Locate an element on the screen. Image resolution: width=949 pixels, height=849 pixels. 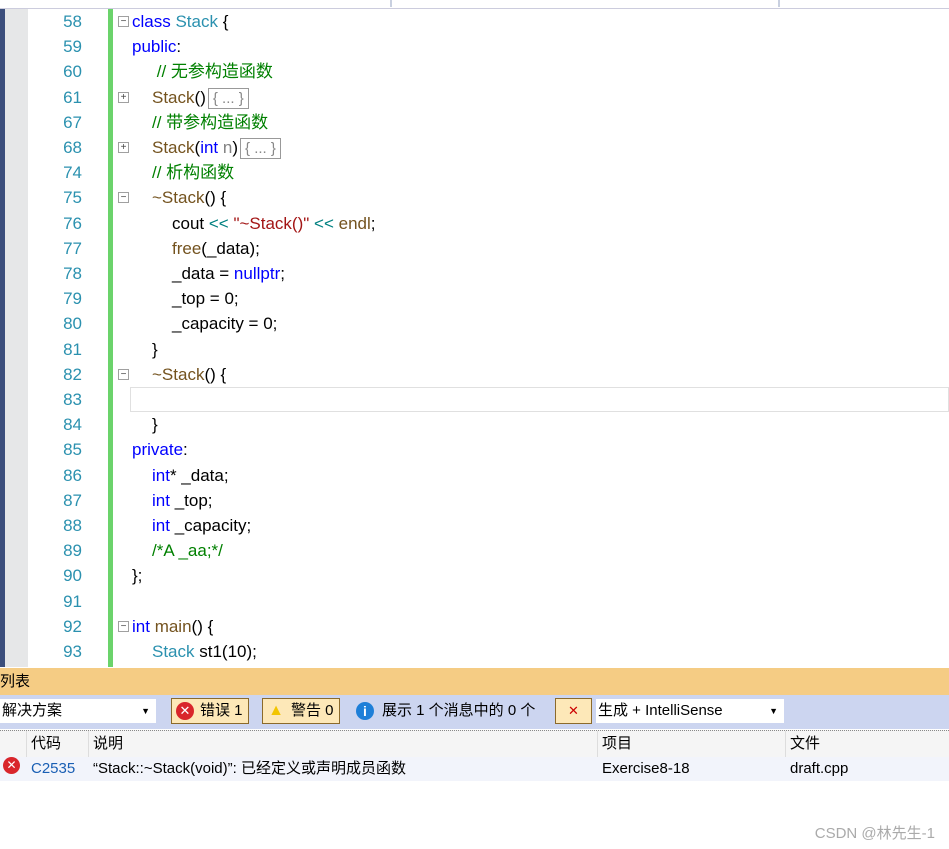
line-number: 58 is located at coordinates (72, 21).